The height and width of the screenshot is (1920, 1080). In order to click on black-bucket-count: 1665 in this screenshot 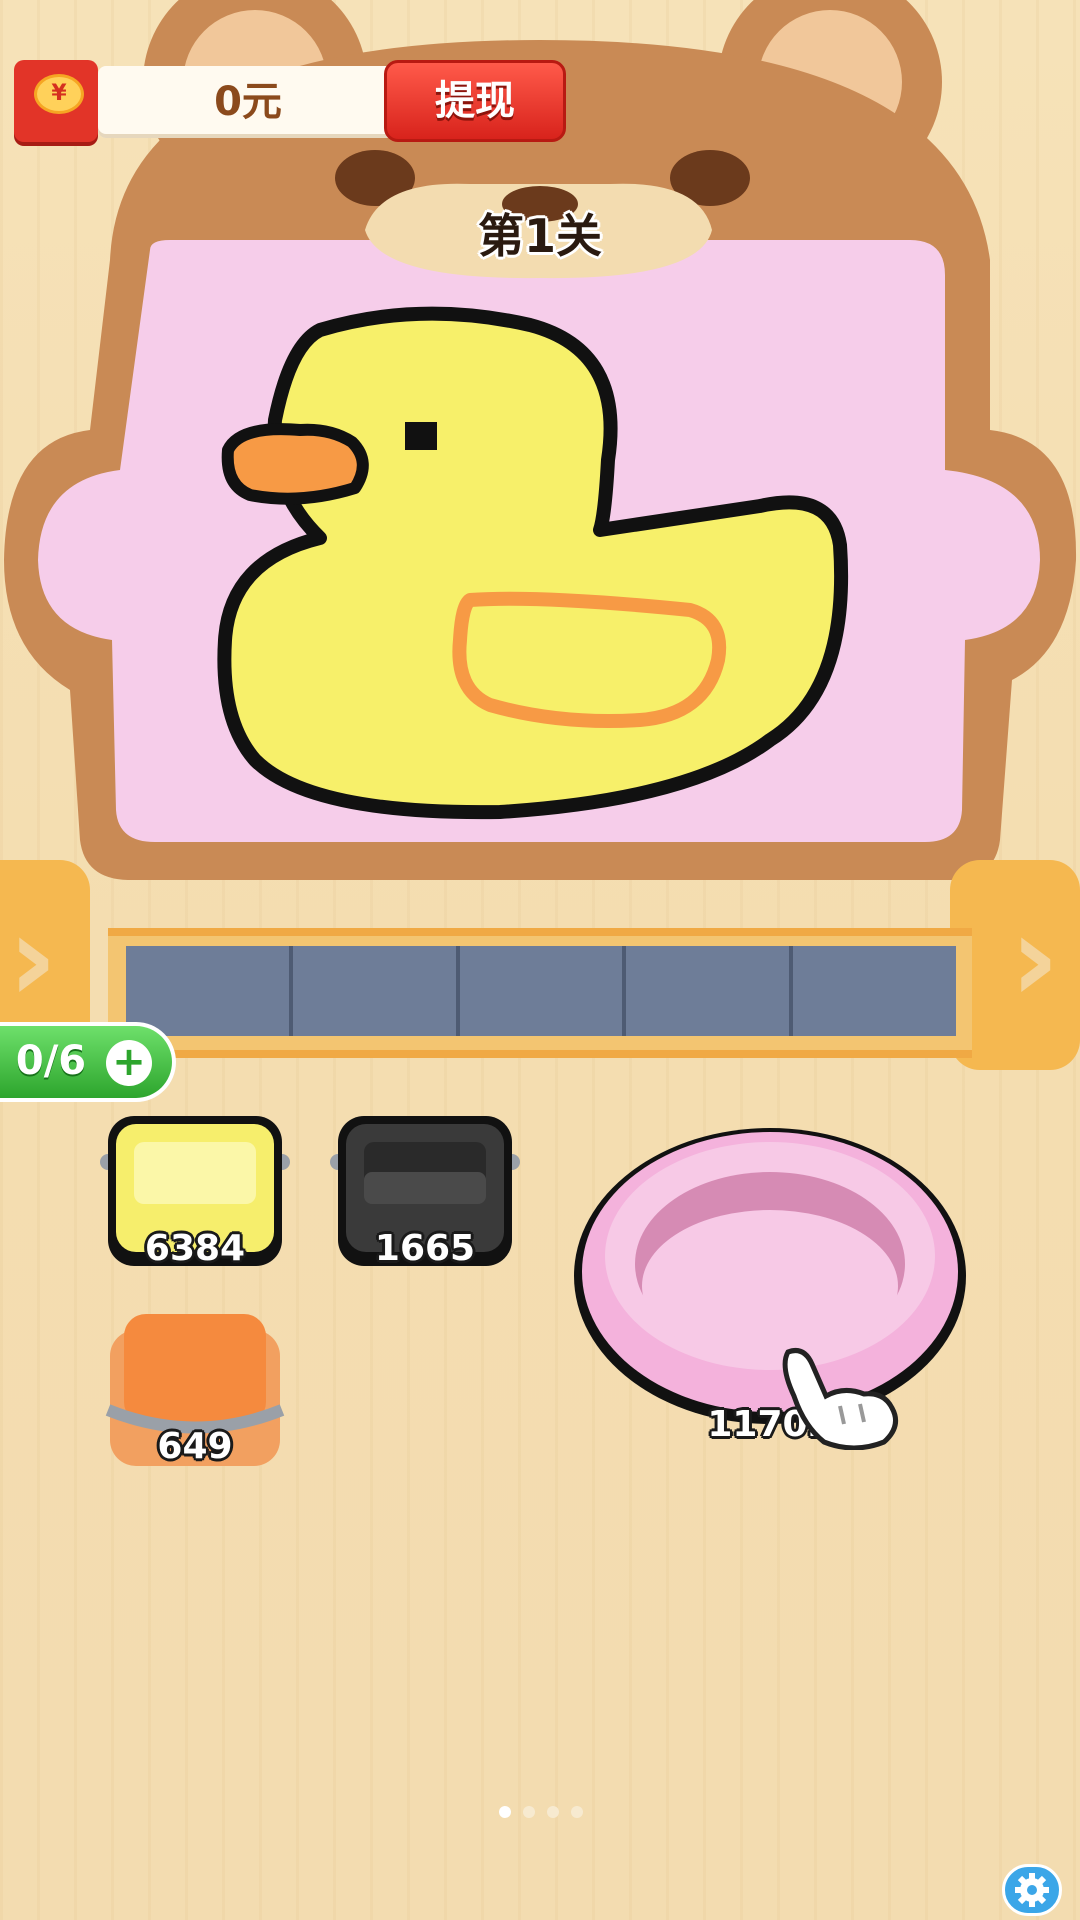, I will do `click(425, 1248)`.